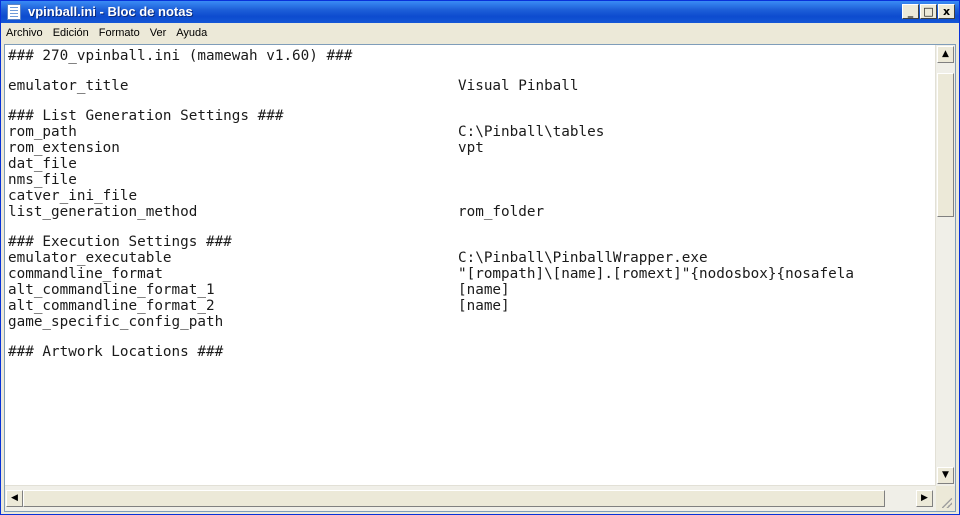 The height and width of the screenshot is (515, 960). I want to click on horizontal-scrollbar: ◀ ▶, so click(470, 498).